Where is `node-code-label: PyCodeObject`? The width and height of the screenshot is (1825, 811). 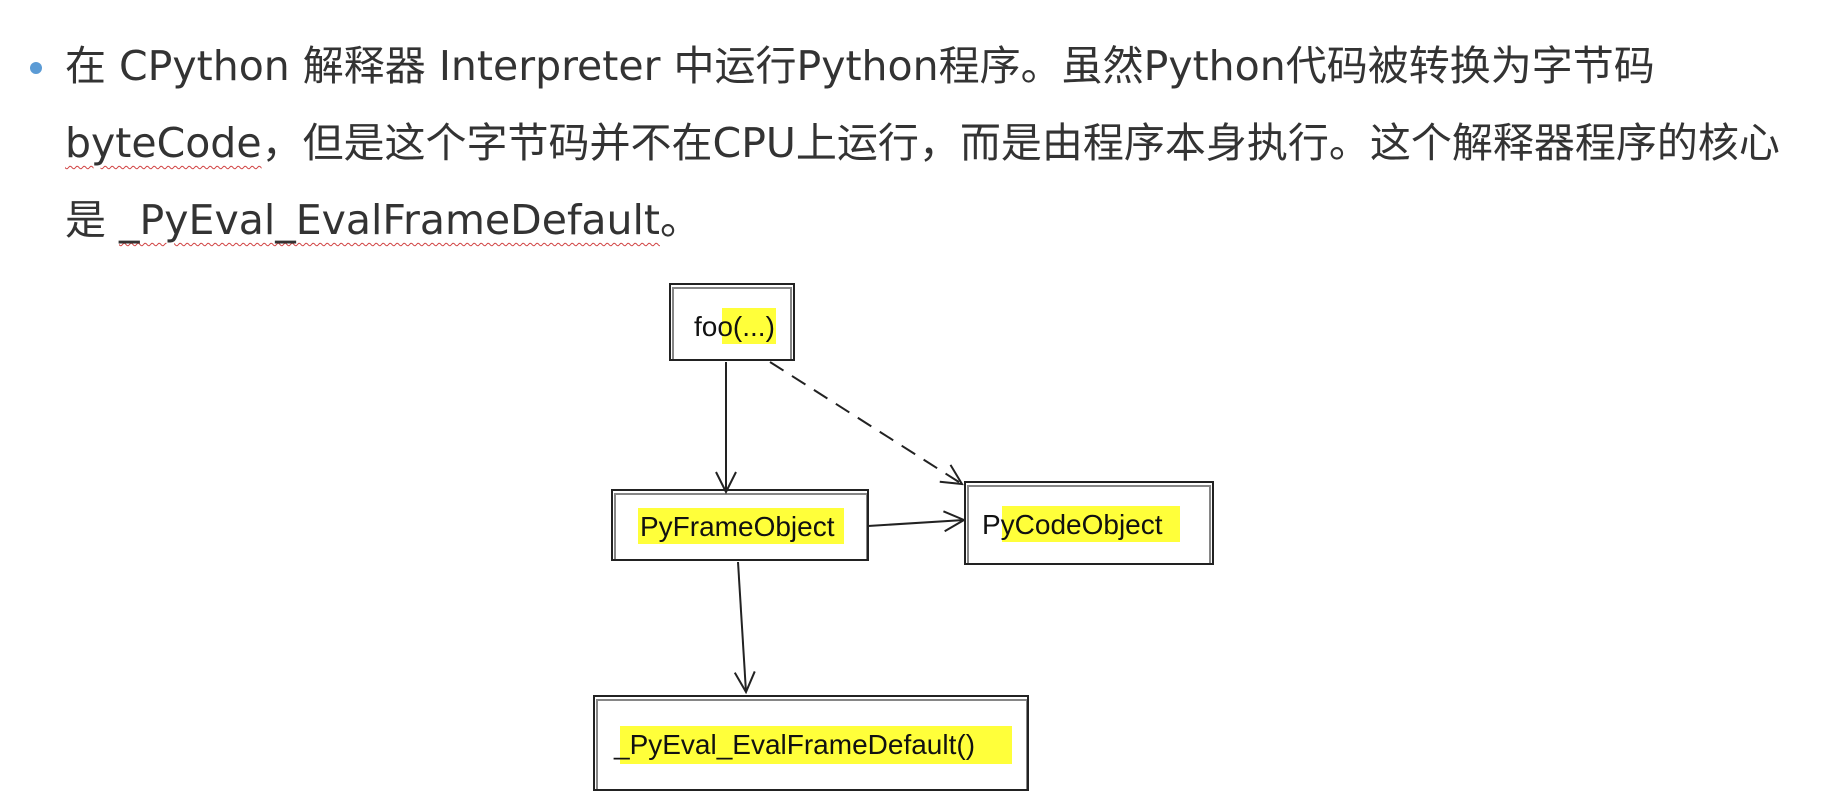 node-code-label: PyCodeObject is located at coordinates (1072, 524).